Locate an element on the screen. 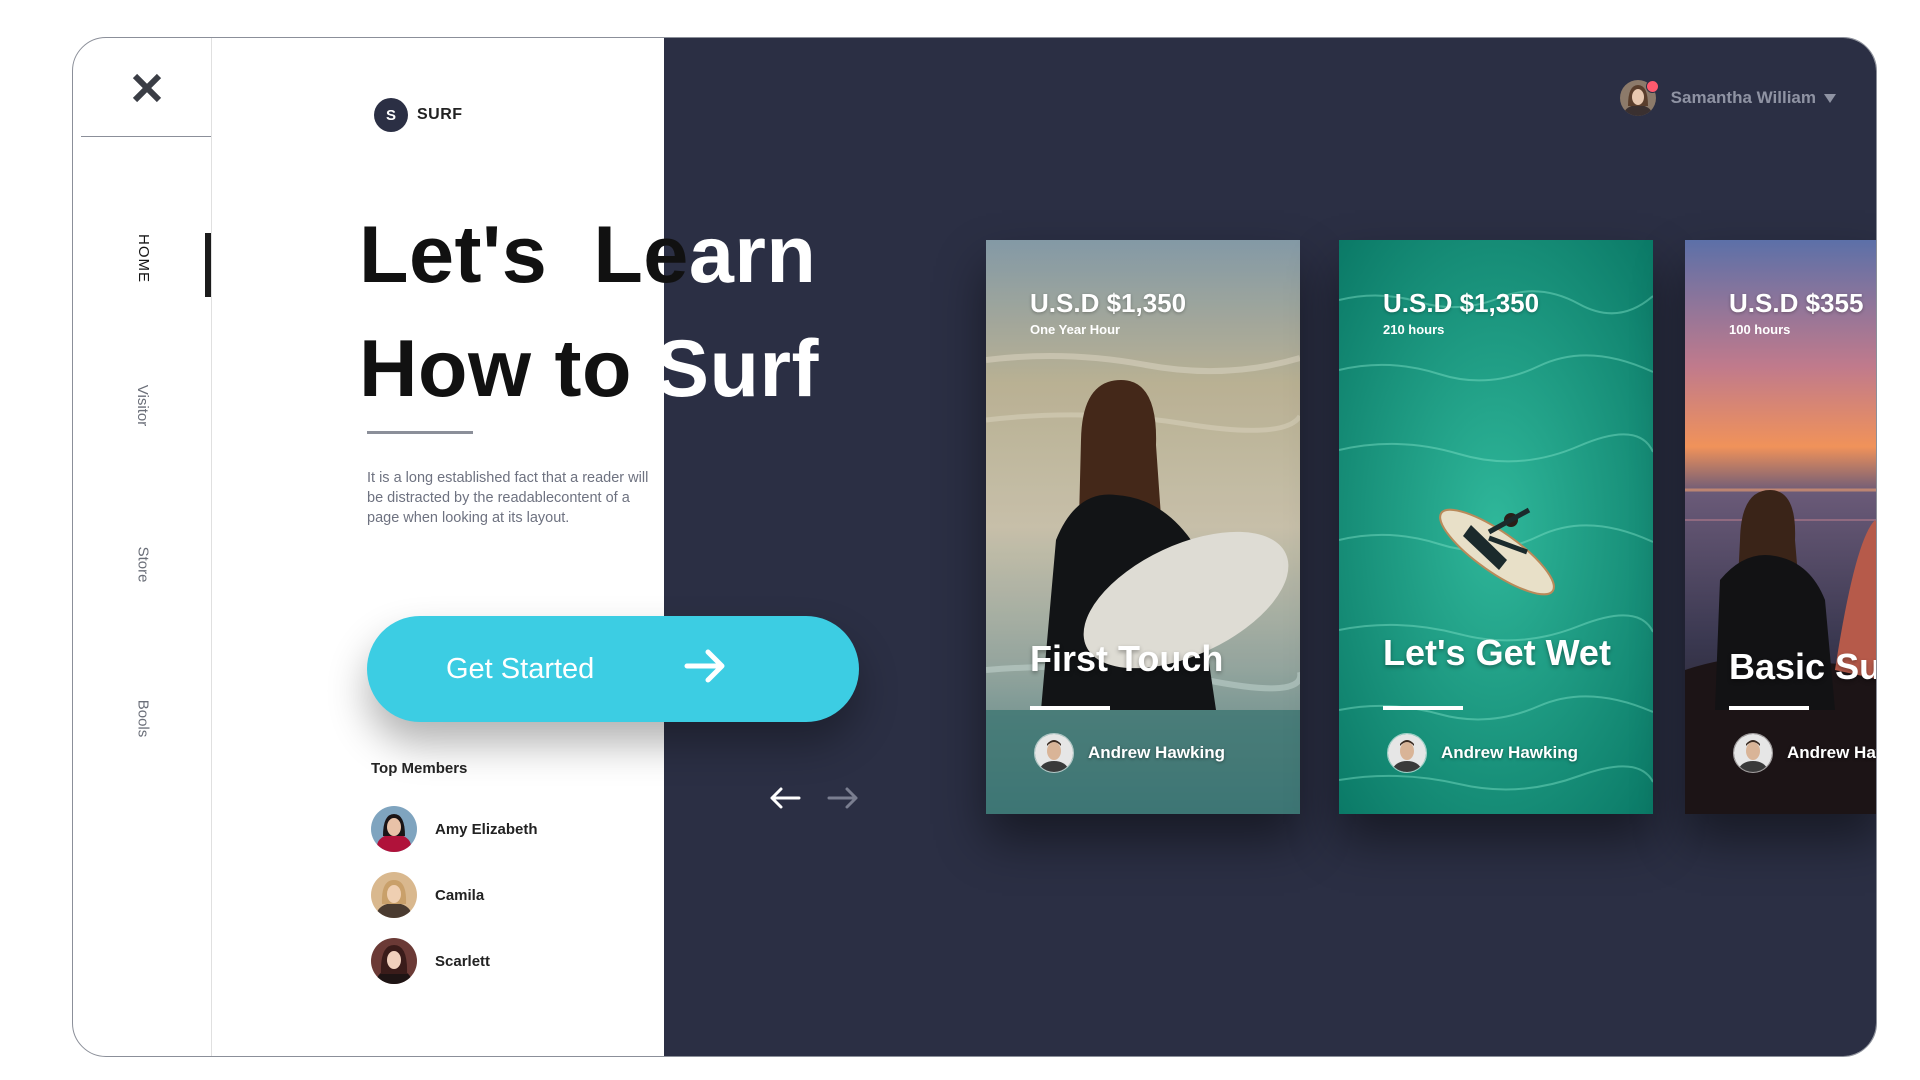 The image size is (1920, 1080). card-duration: 100 hours is located at coordinates (1760, 329).